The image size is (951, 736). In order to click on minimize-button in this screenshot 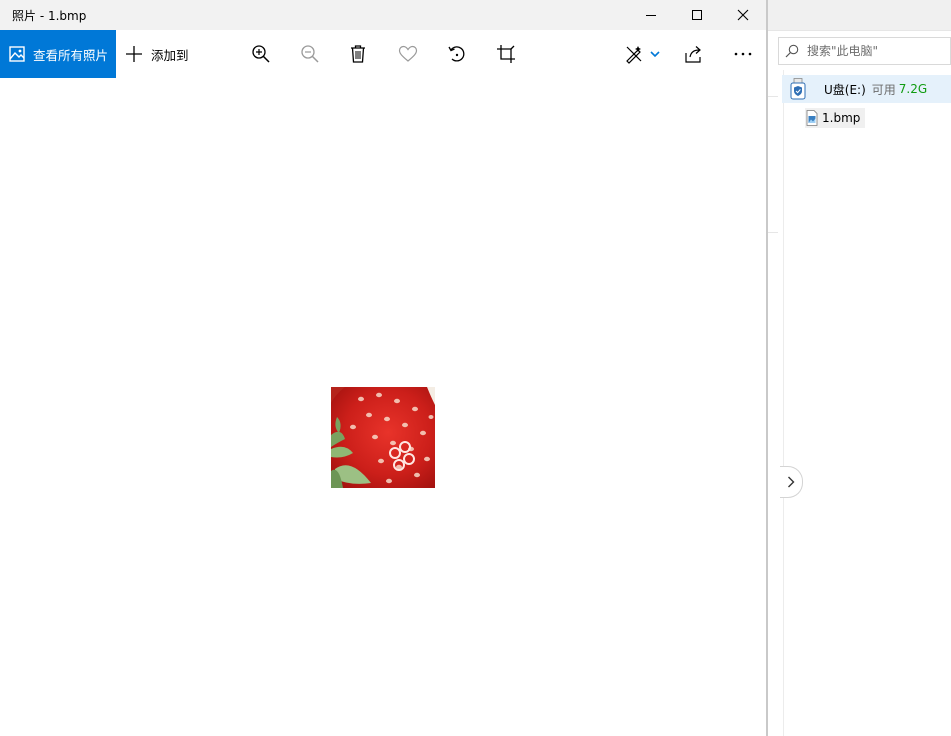, I will do `click(651, 15)`.